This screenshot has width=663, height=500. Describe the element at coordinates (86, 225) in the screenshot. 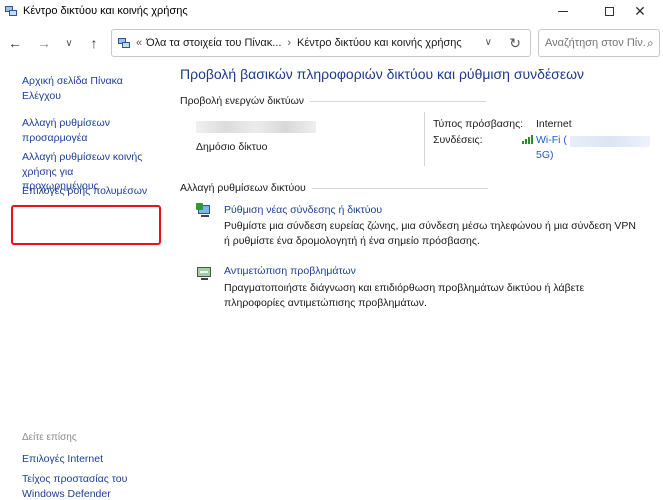

I see `highlight-box` at that location.